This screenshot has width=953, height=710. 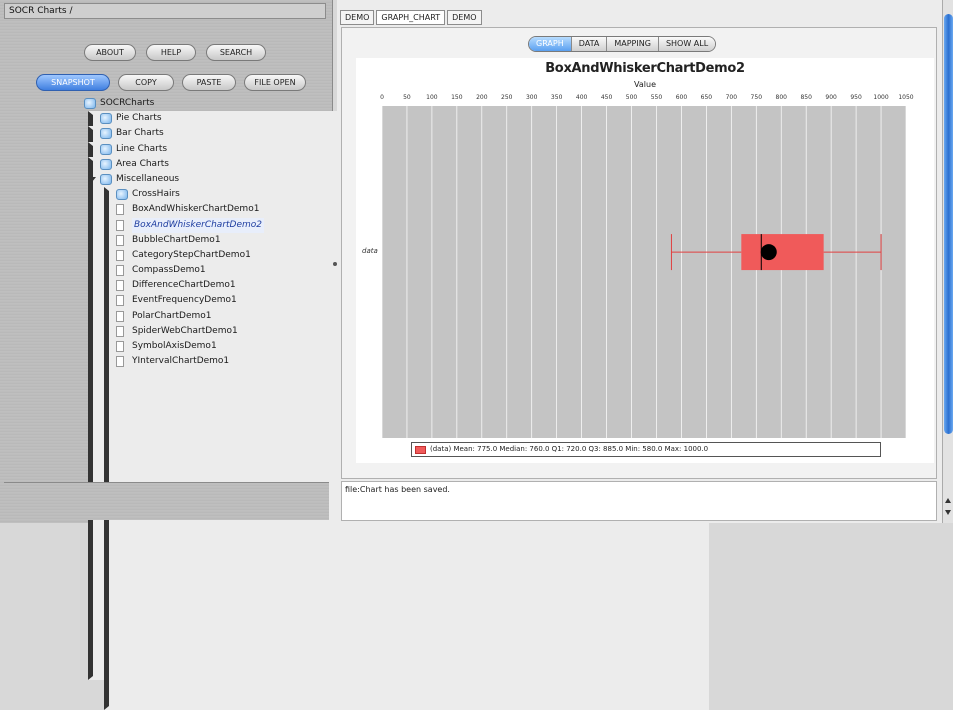 What do you see at coordinates (181, 361) in the screenshot?
I see `tree-item-label: YIntervalChartDemo1` at bounding box center [181, 361].